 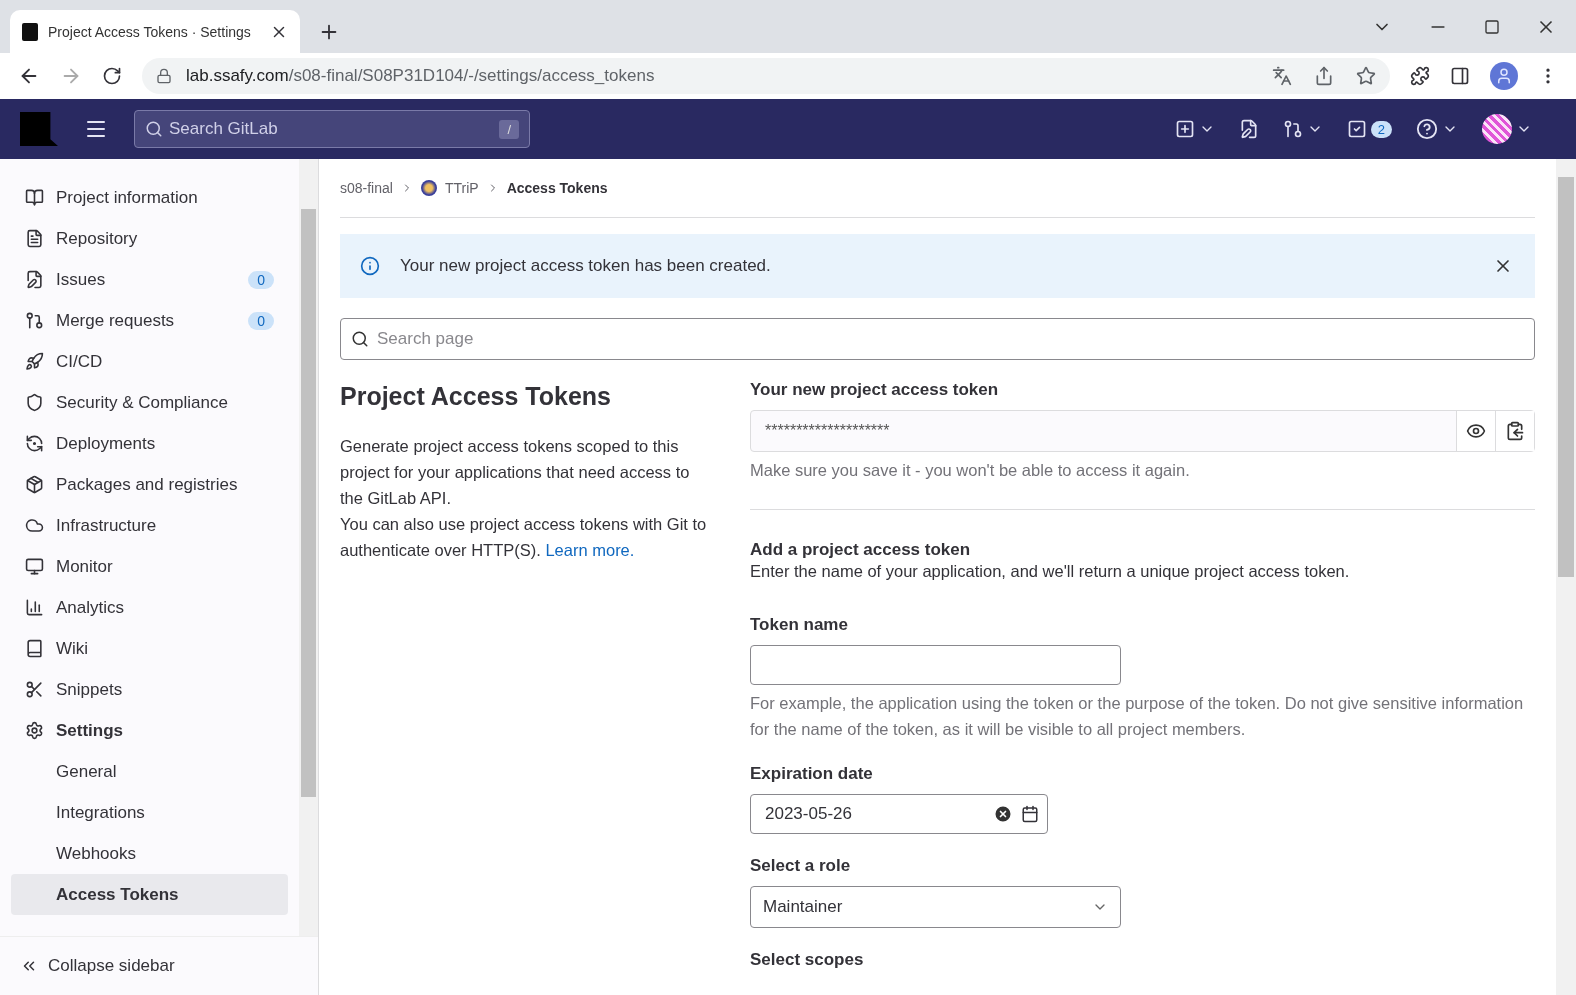 What do you see at coordinates (509, 129) in the screenshot?
I see `shortcut-key: /` at bounding box center [509, 129].